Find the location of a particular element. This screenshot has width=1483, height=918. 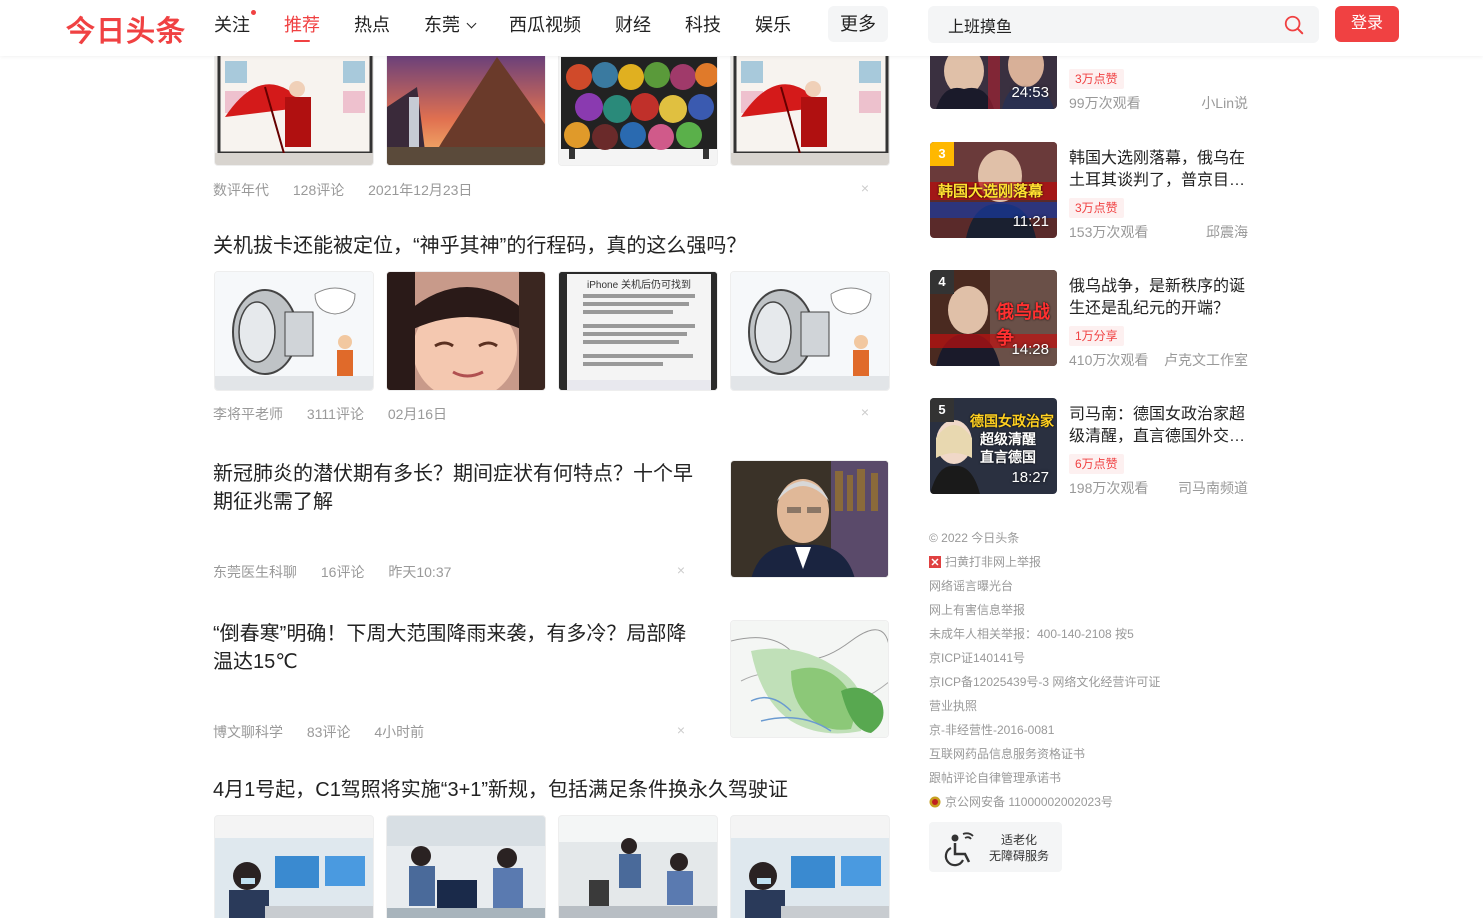

article-comments: 83评论 is located at coordinates (329, 732).